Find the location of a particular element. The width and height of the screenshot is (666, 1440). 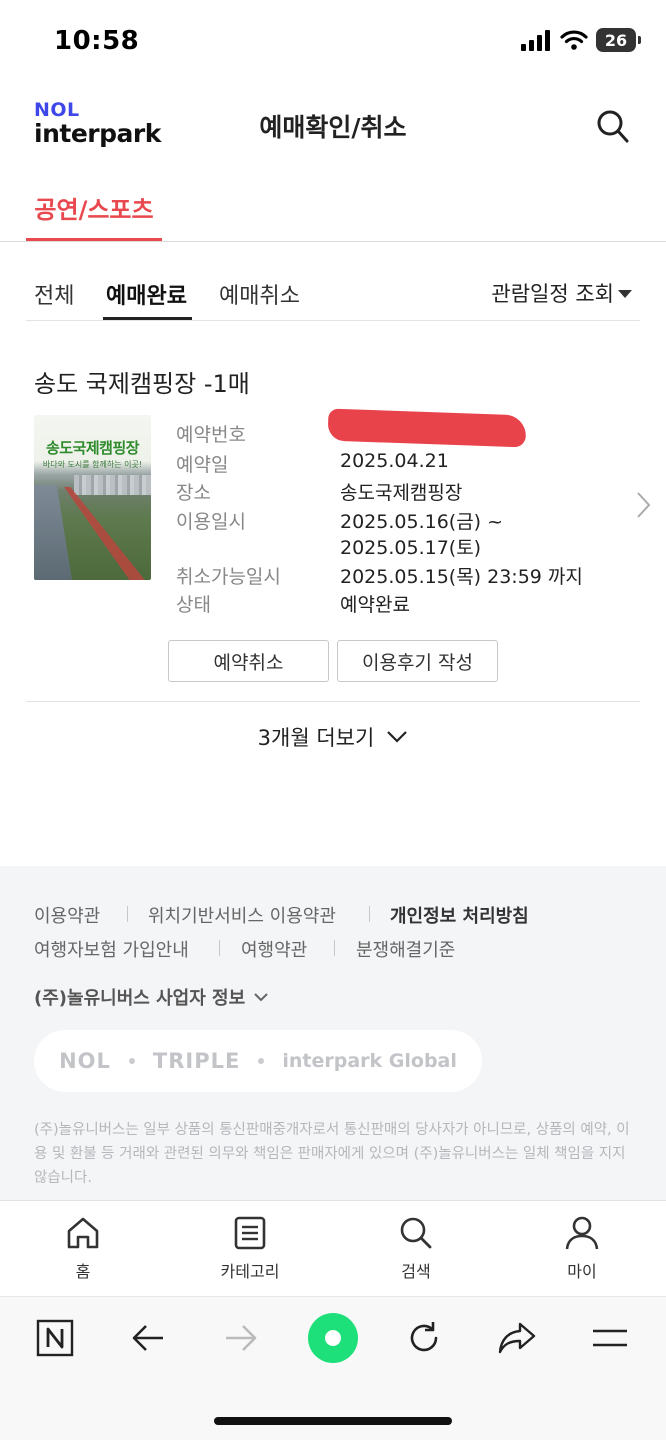

value-use-date-end: 2025.05.17(토) is located at coordinates (411, 548).